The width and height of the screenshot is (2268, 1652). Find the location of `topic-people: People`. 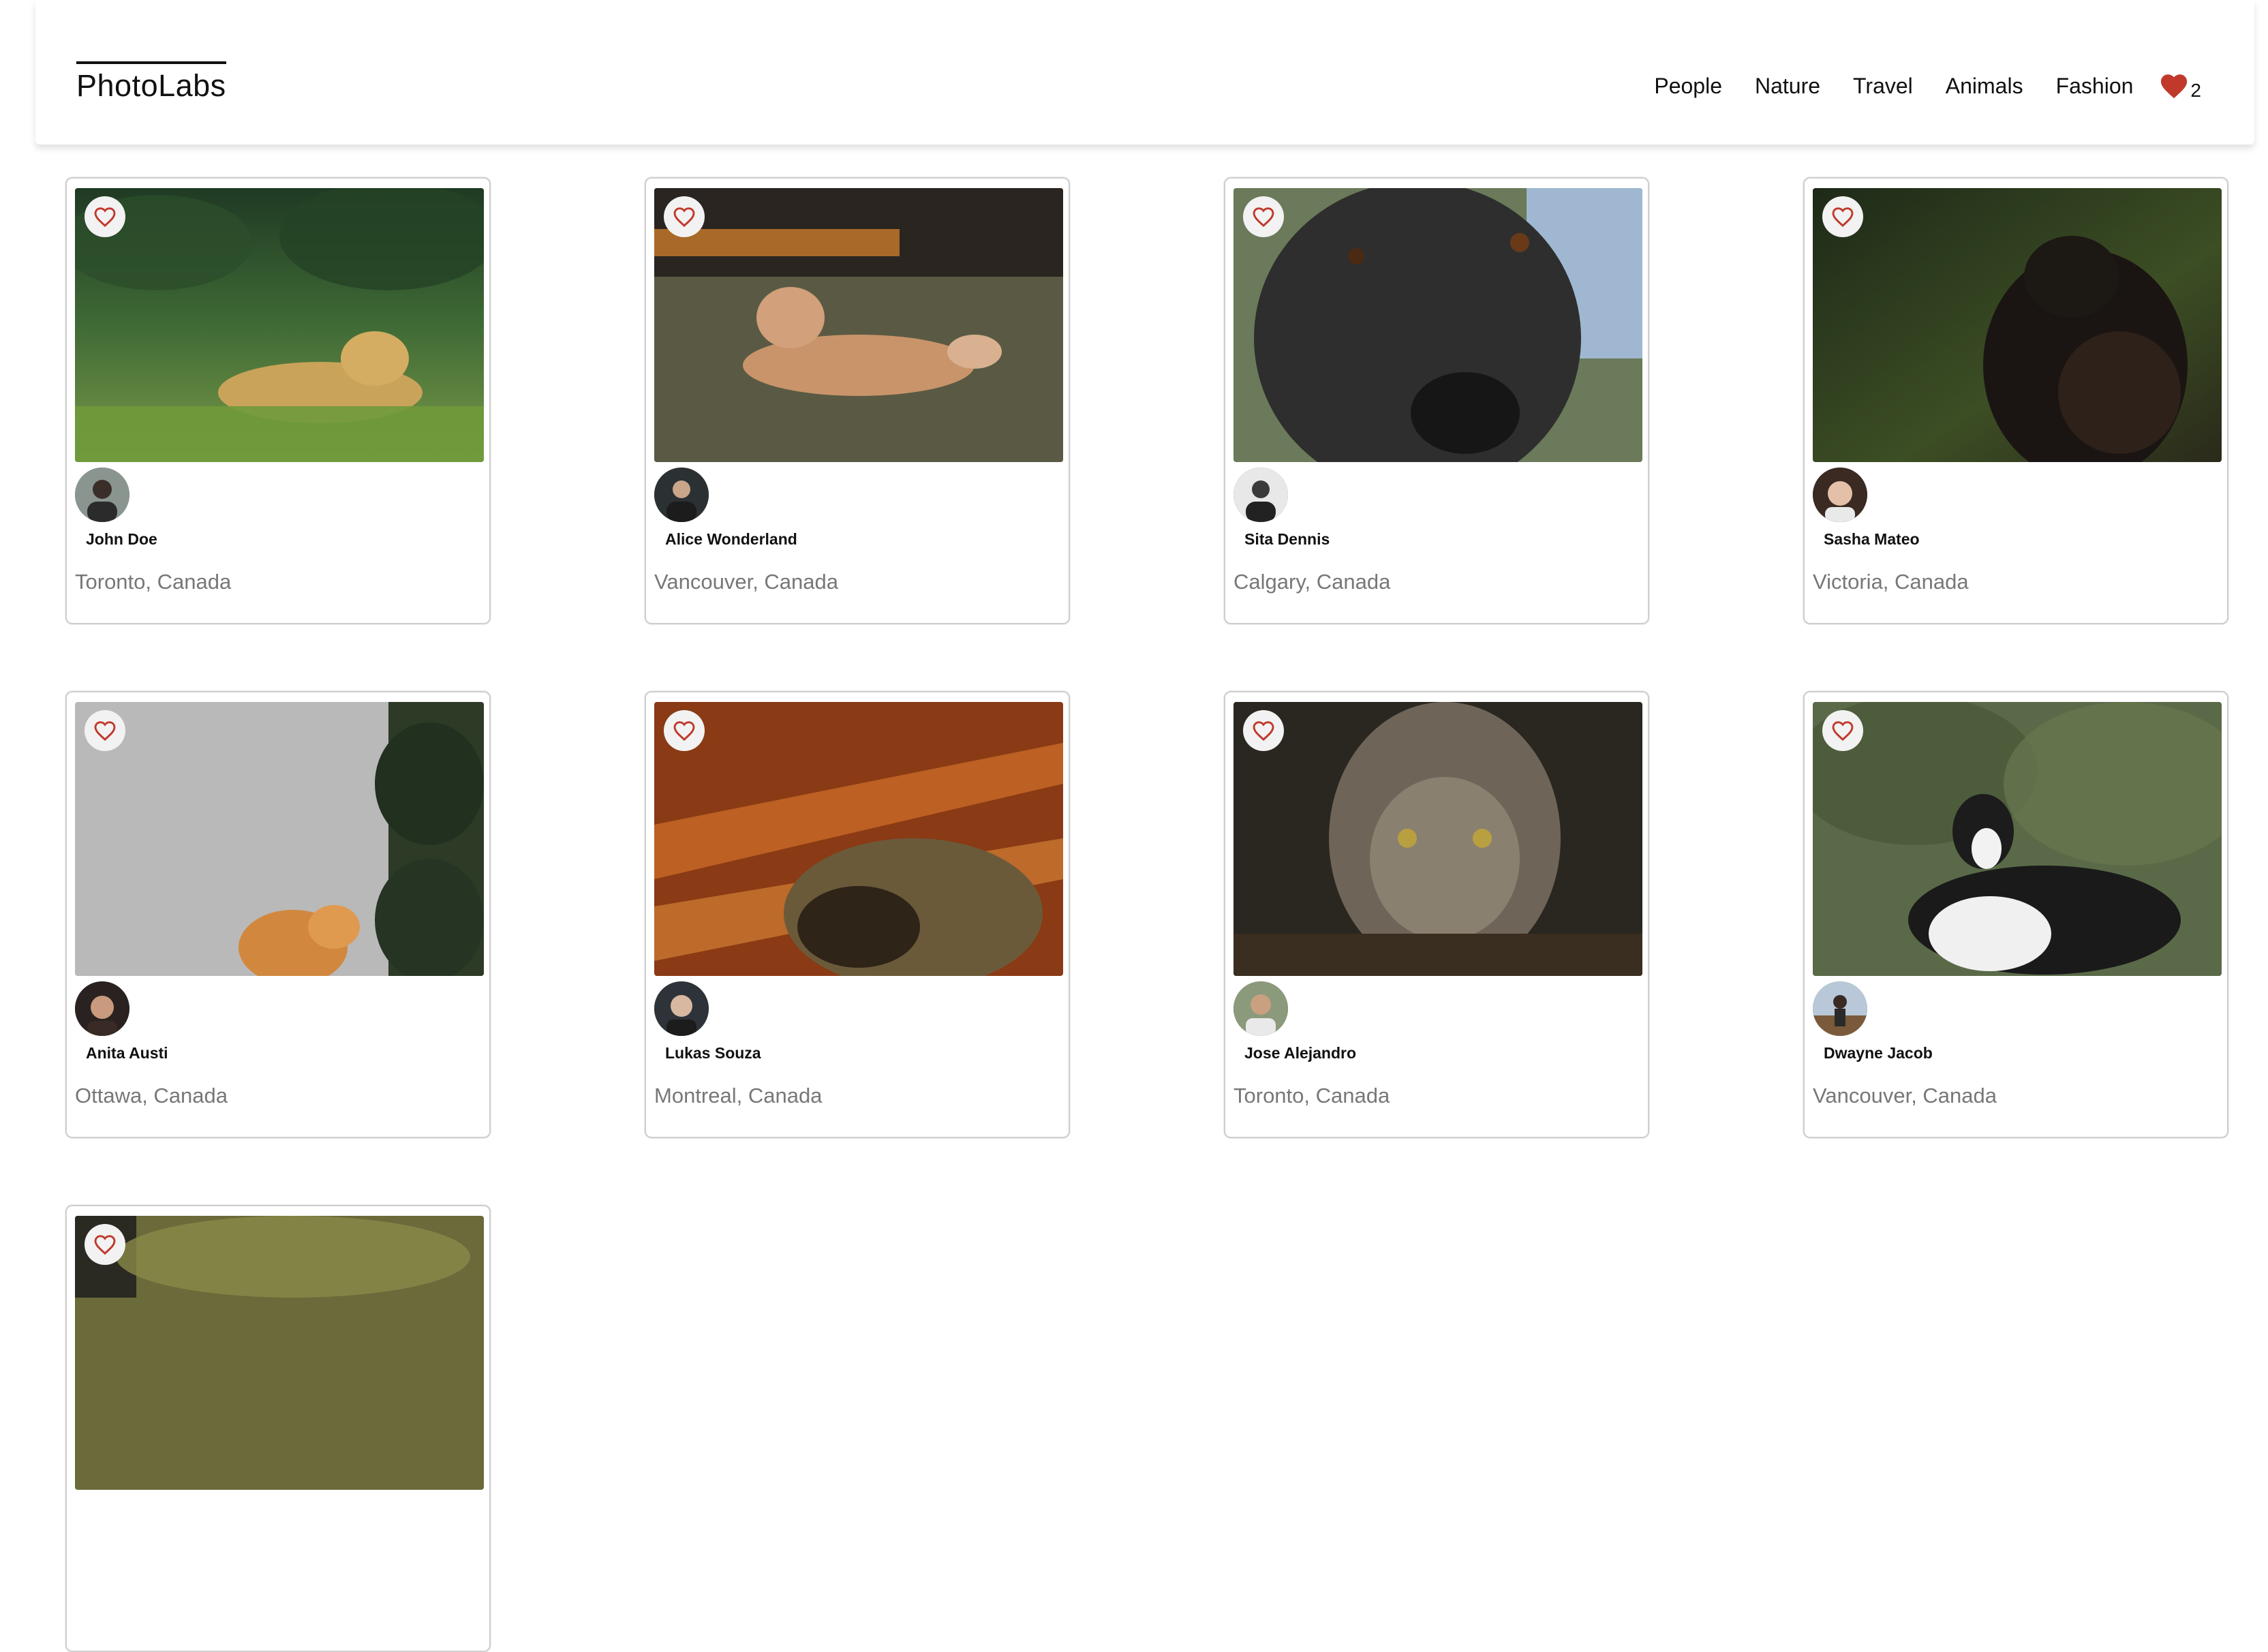

topic-people: People is located at coordinates (1688, 86).